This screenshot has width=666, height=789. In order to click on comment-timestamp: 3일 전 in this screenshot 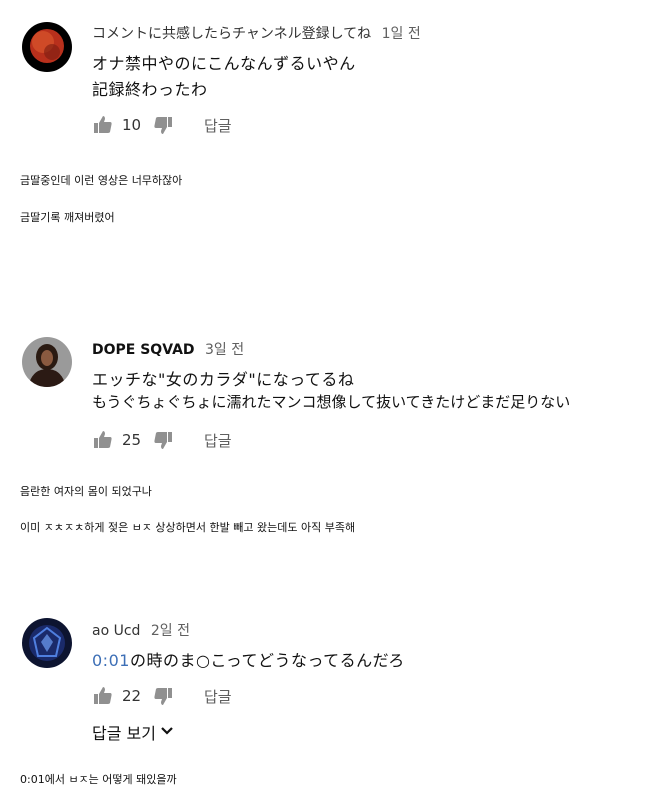, I will do `click(224, 350)`.